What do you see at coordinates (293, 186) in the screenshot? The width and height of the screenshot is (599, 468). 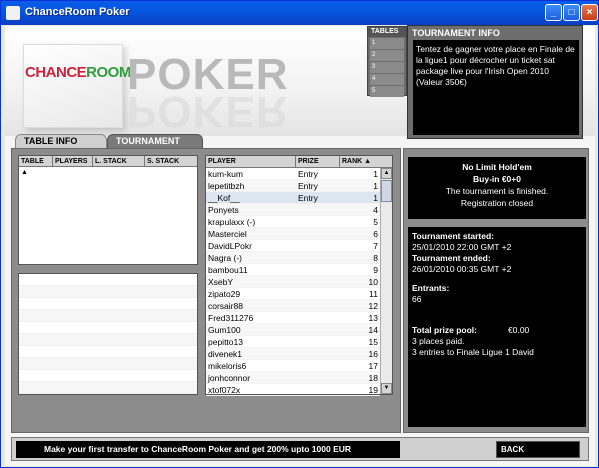 I see `table-row: lepetitbzh Entry 1` at bounding box center [293, 186].